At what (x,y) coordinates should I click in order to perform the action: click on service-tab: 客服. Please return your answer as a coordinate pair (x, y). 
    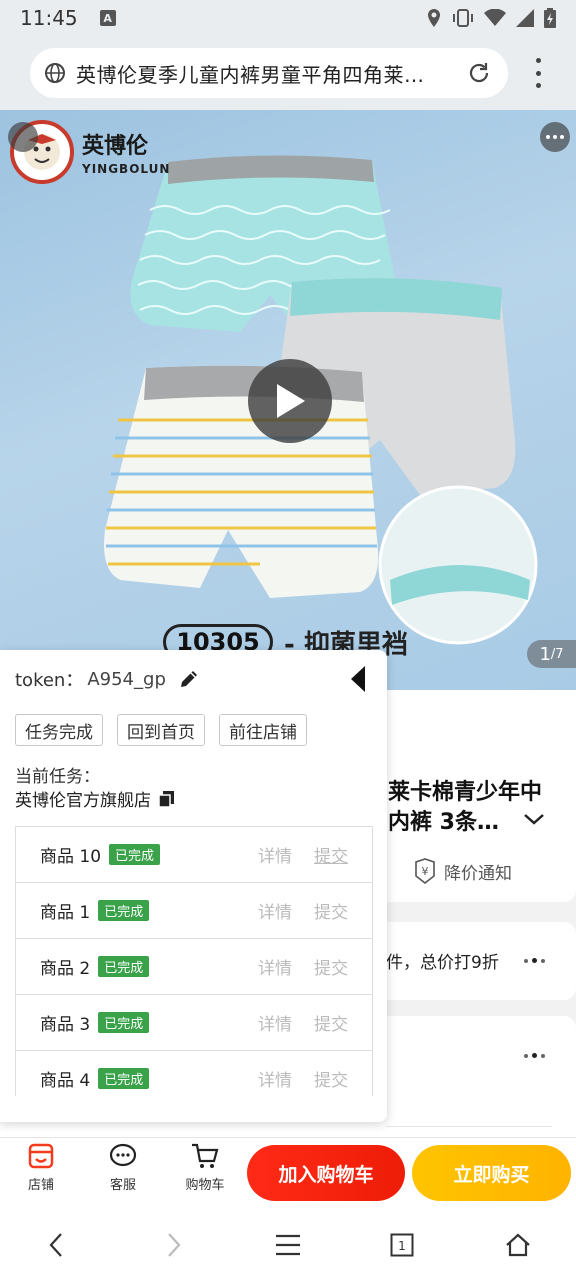
    Looking at the image, I should click on (123, 1167).